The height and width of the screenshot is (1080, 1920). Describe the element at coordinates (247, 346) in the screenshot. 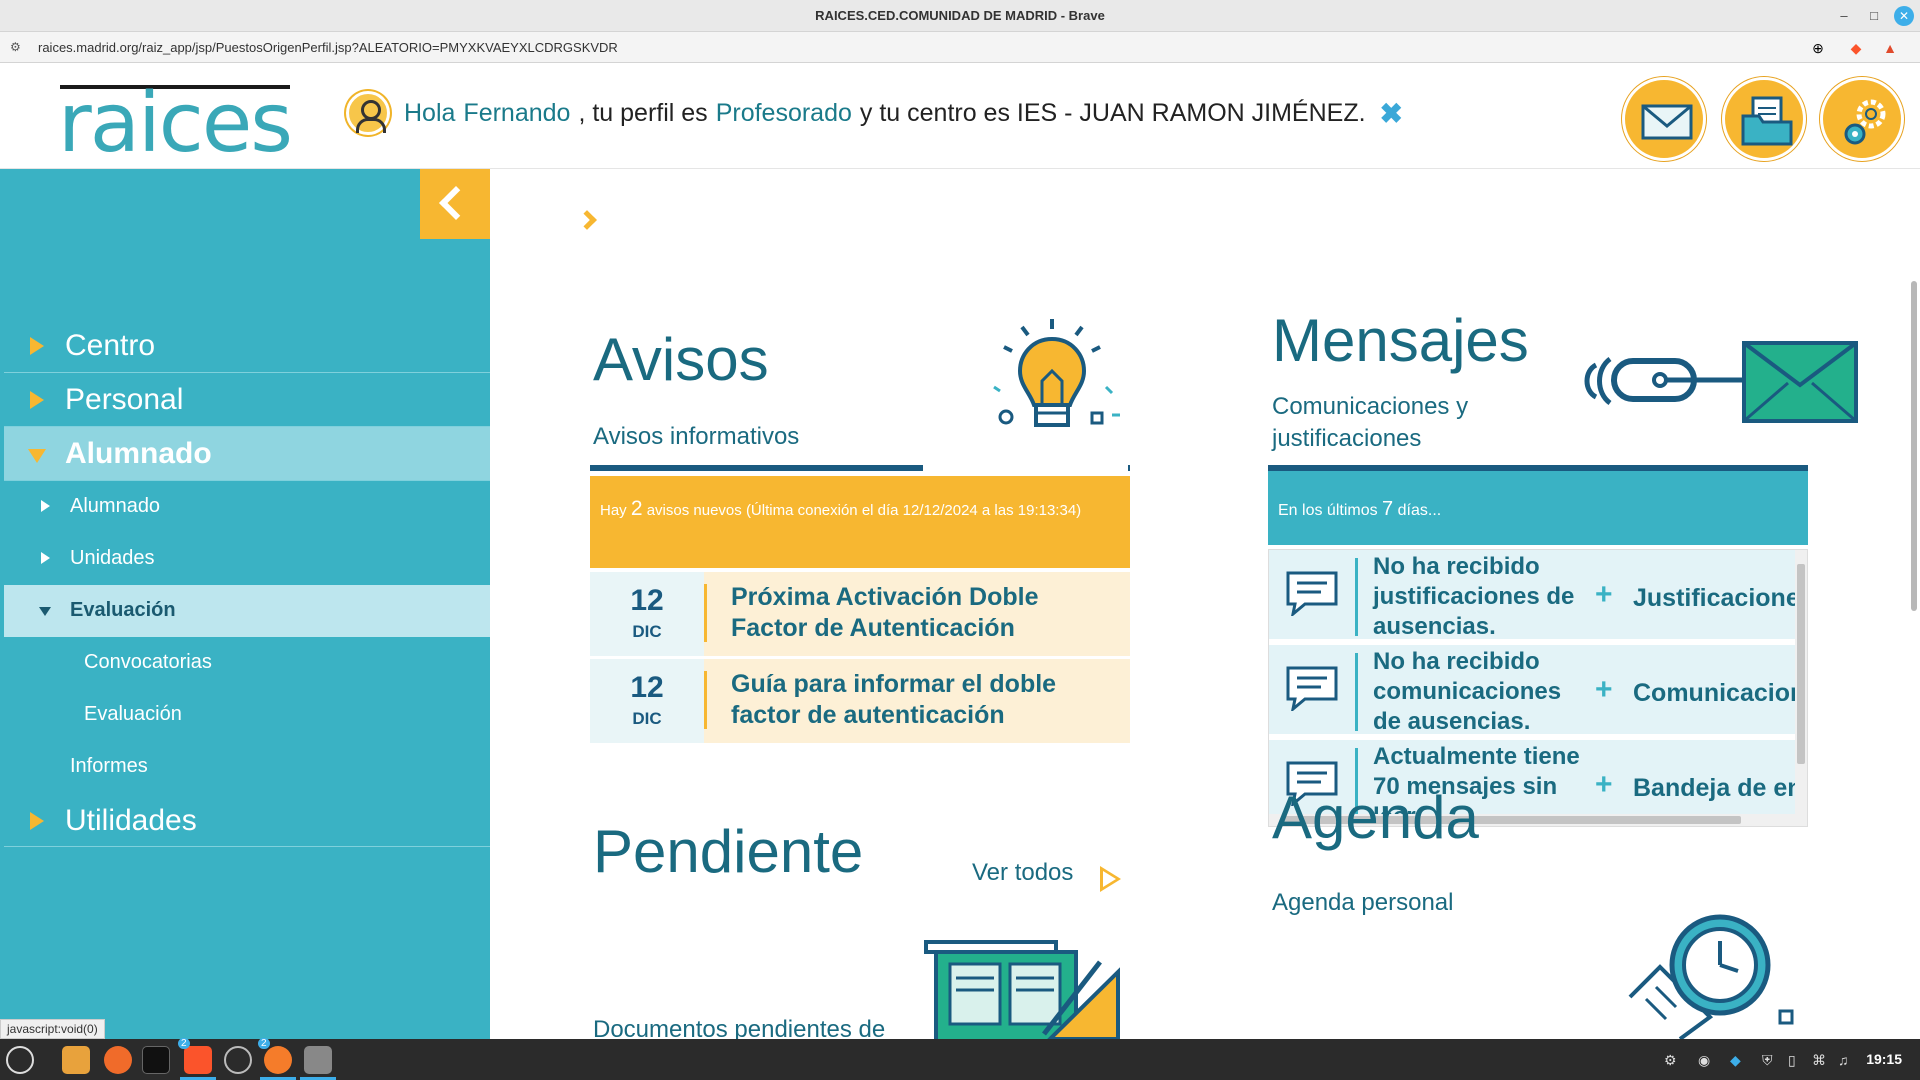

I see `sidebar-item-centro: Centro` at that location.